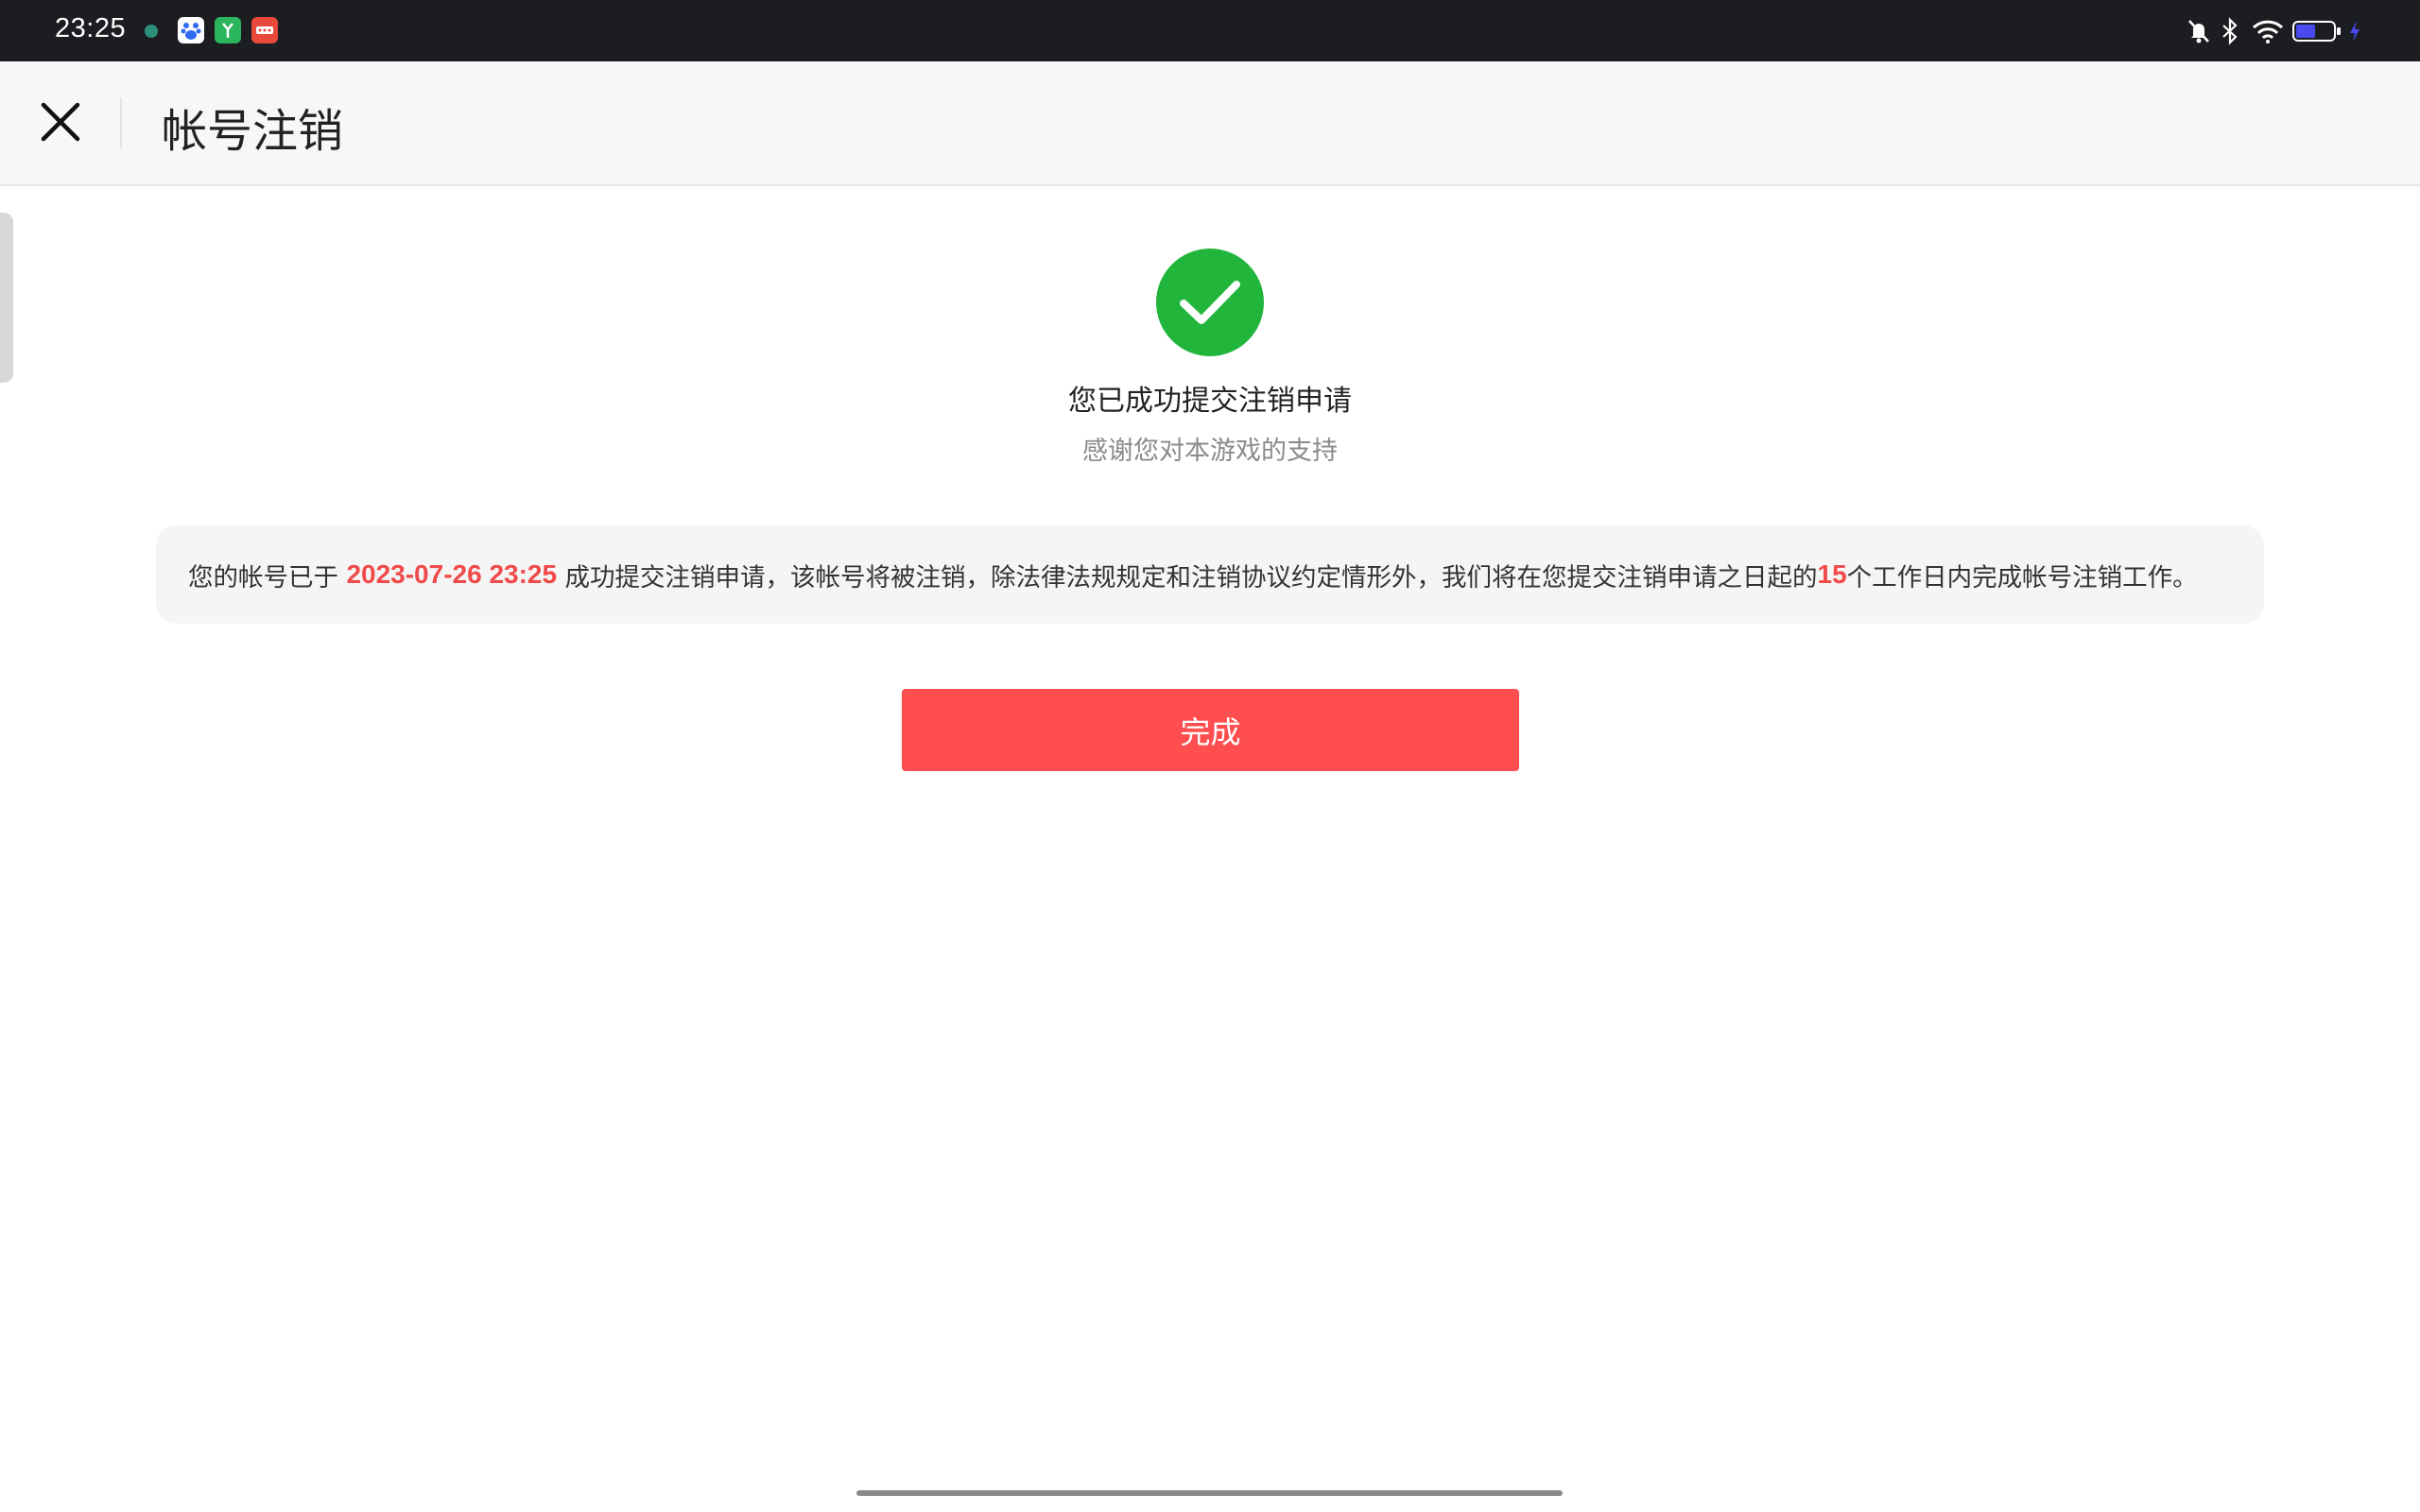 This screenshot has width=2420, height=1512. I want to click on success-subtitle: 感谢您对本游戏的支持, so click(1210, 451).